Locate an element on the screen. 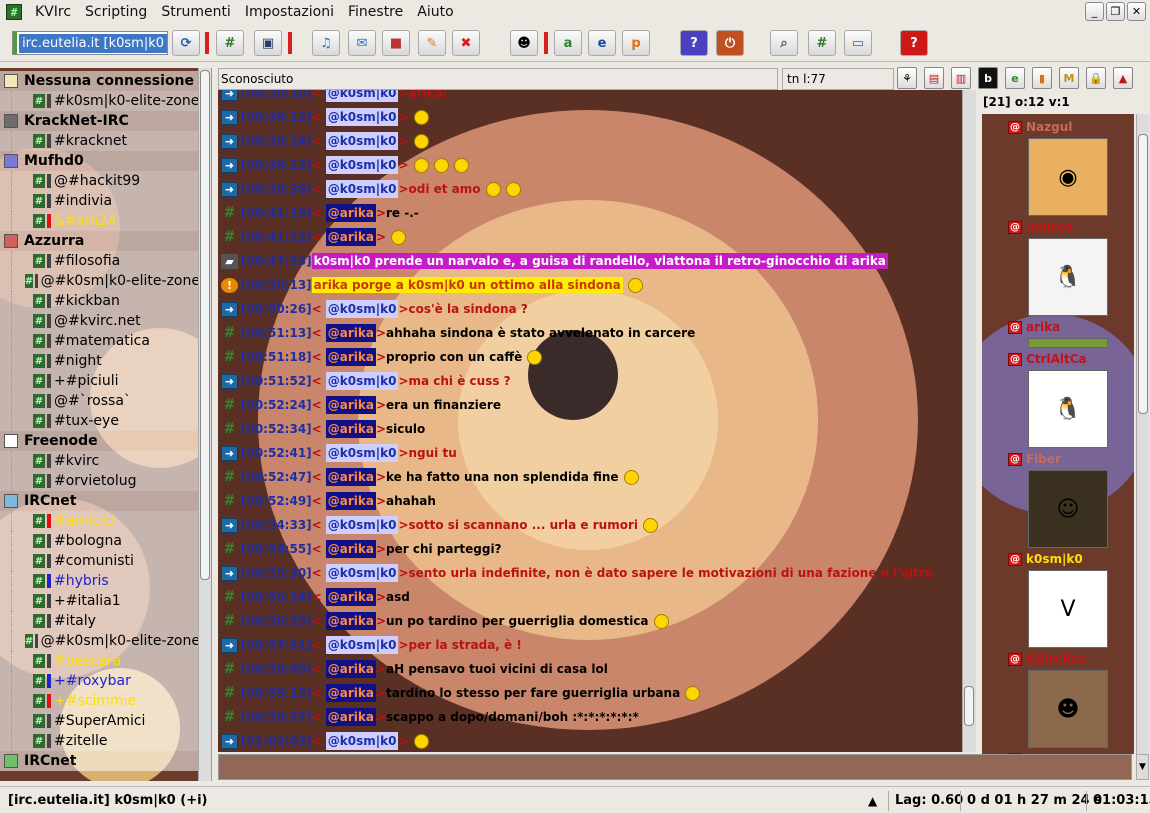 This screenshot has height=813, width=1150. tree-channel: # #zitelle is located at coordinates (100, 741).